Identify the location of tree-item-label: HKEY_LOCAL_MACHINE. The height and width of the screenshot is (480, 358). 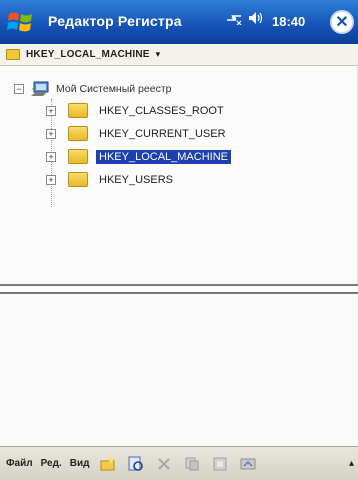
(163, 156).